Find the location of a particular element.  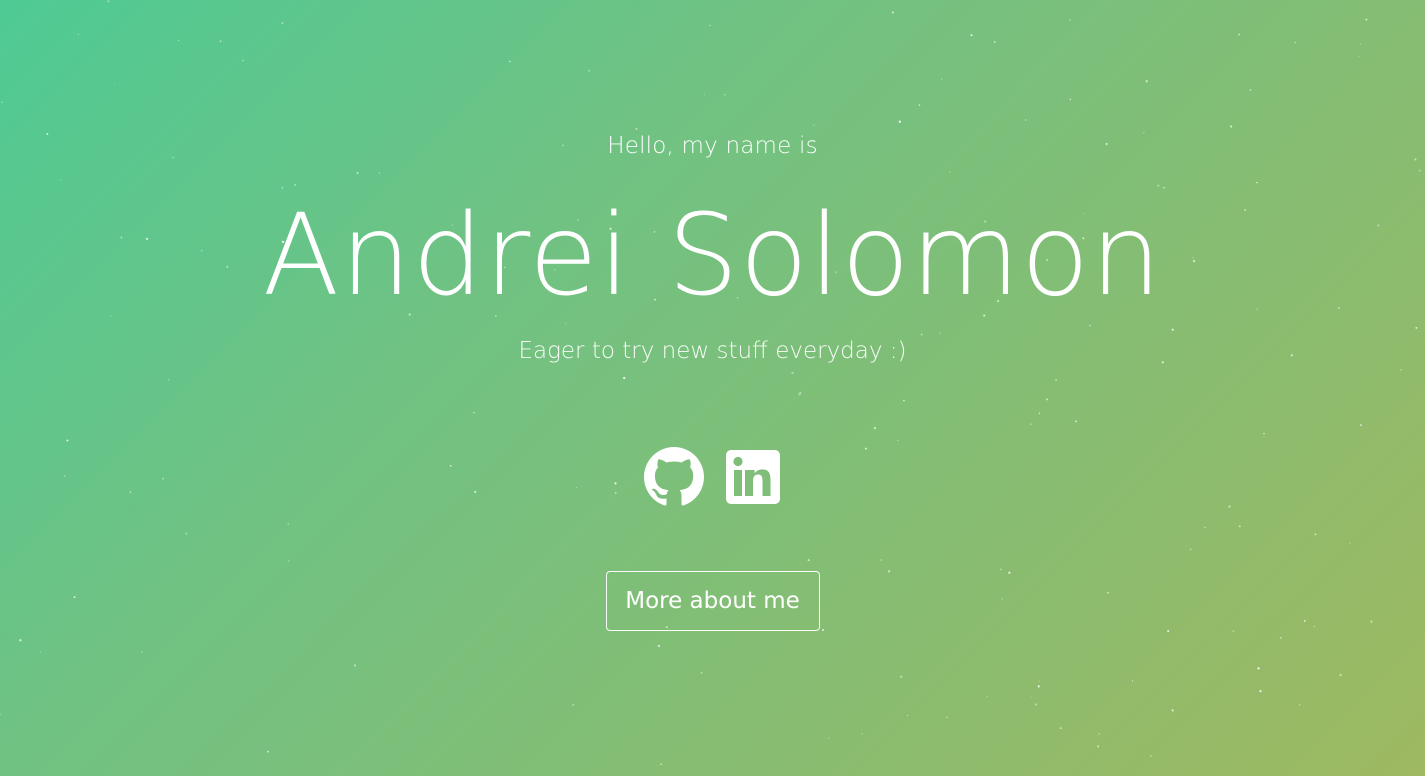

more-about-me-button: More about me is located at coordinates (712, 601).